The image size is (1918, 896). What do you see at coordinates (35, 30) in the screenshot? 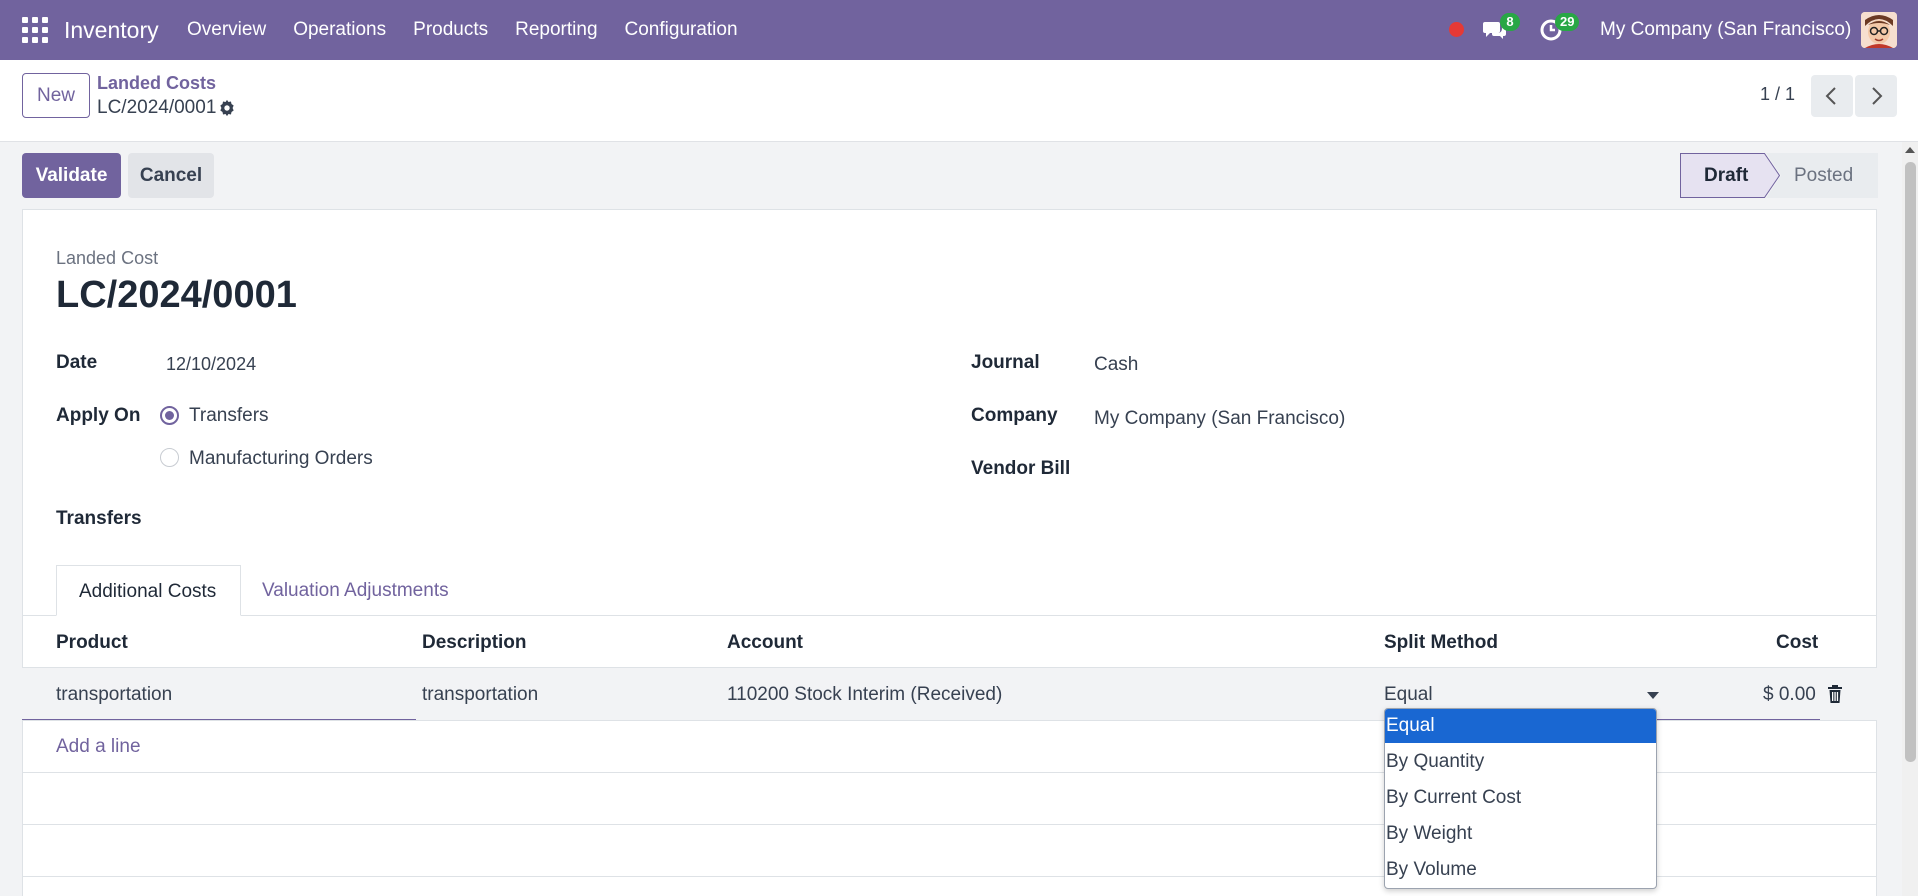
I see `apps-grid-icon` at bounding box center [35, 30].